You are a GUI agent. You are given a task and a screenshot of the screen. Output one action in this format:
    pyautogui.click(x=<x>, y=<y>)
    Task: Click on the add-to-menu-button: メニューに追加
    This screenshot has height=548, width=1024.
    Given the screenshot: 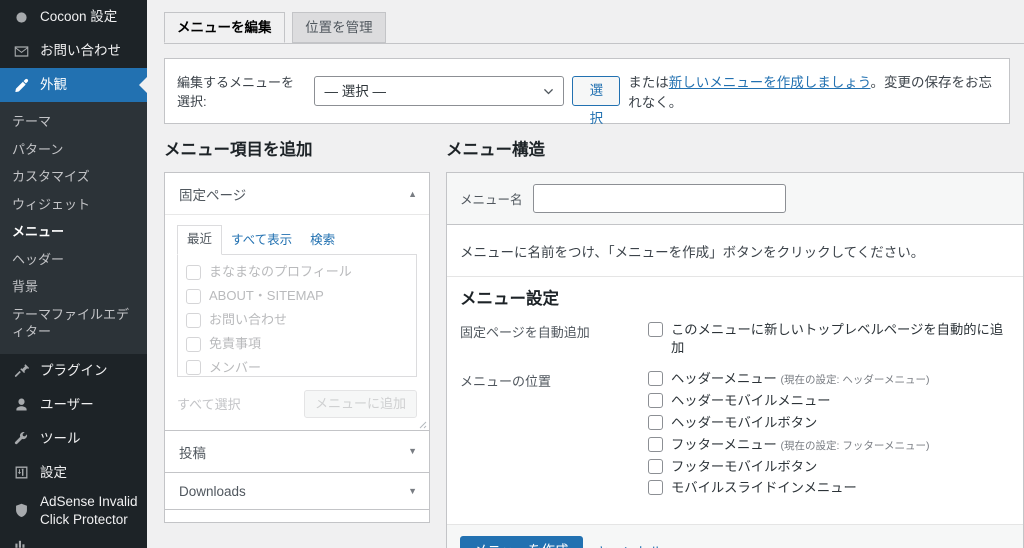 What is the action you would take?
    pyautogui.click(x=360, y=403)
    